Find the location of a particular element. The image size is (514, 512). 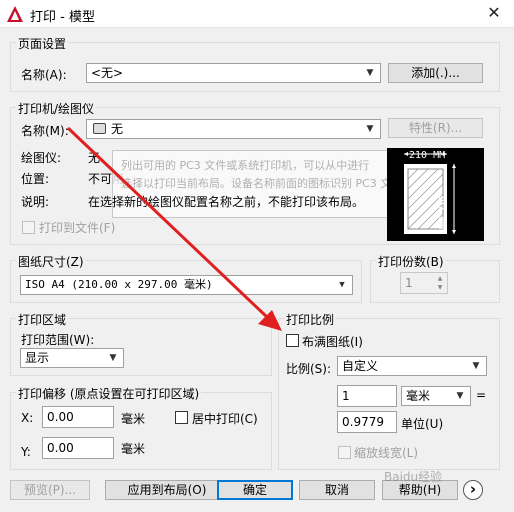

printer-name-combo: 无 ▼ is located at coordinates (233, 129).